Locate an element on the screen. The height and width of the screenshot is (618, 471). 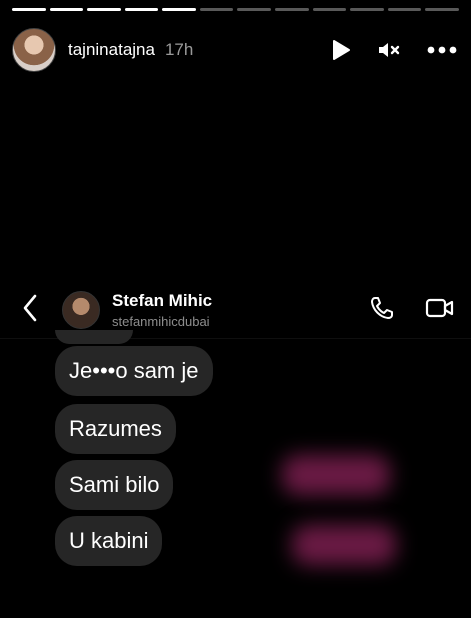
story-avatar is located at coordinates (34, 50).